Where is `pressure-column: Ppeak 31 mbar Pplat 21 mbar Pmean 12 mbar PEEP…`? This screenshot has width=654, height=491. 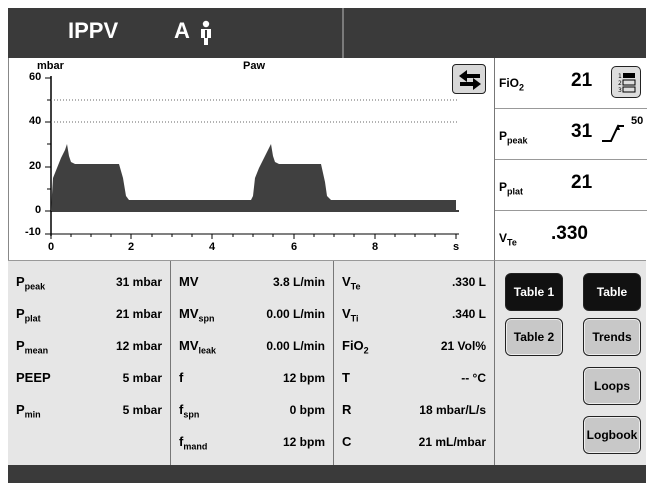 pressure-column: Ppeak 31 mbar Pplat 21 mbar Pmean 12 mbar PEEP… is located at coordinates (89, 363).